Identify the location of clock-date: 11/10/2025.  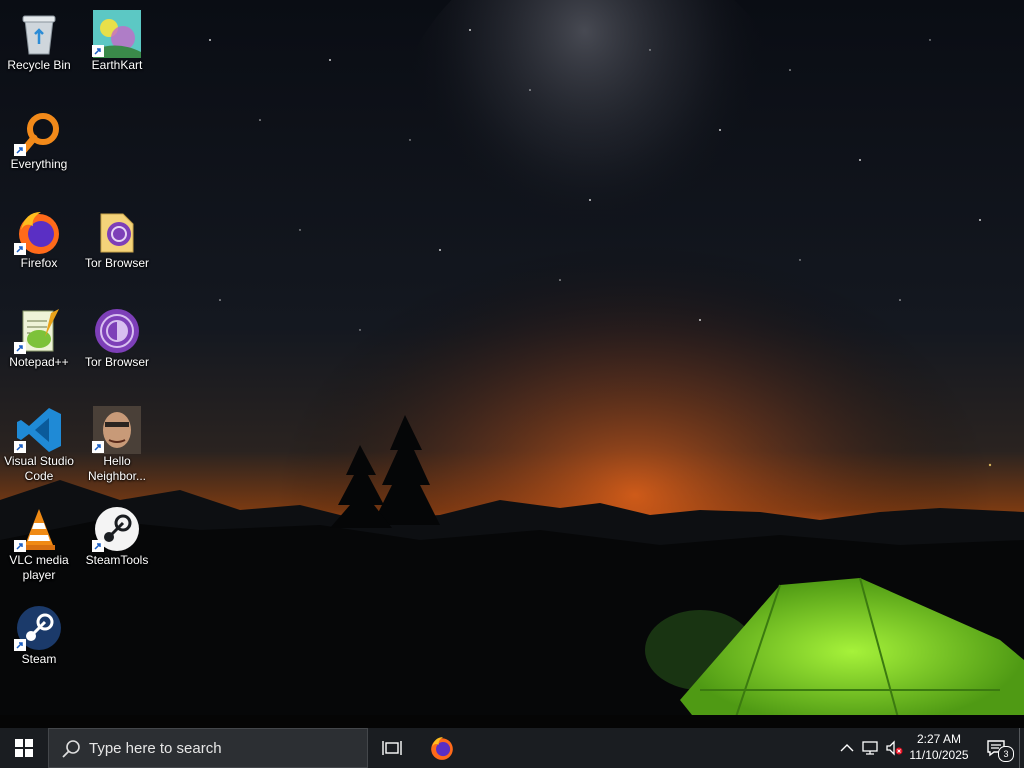
(939, 755).